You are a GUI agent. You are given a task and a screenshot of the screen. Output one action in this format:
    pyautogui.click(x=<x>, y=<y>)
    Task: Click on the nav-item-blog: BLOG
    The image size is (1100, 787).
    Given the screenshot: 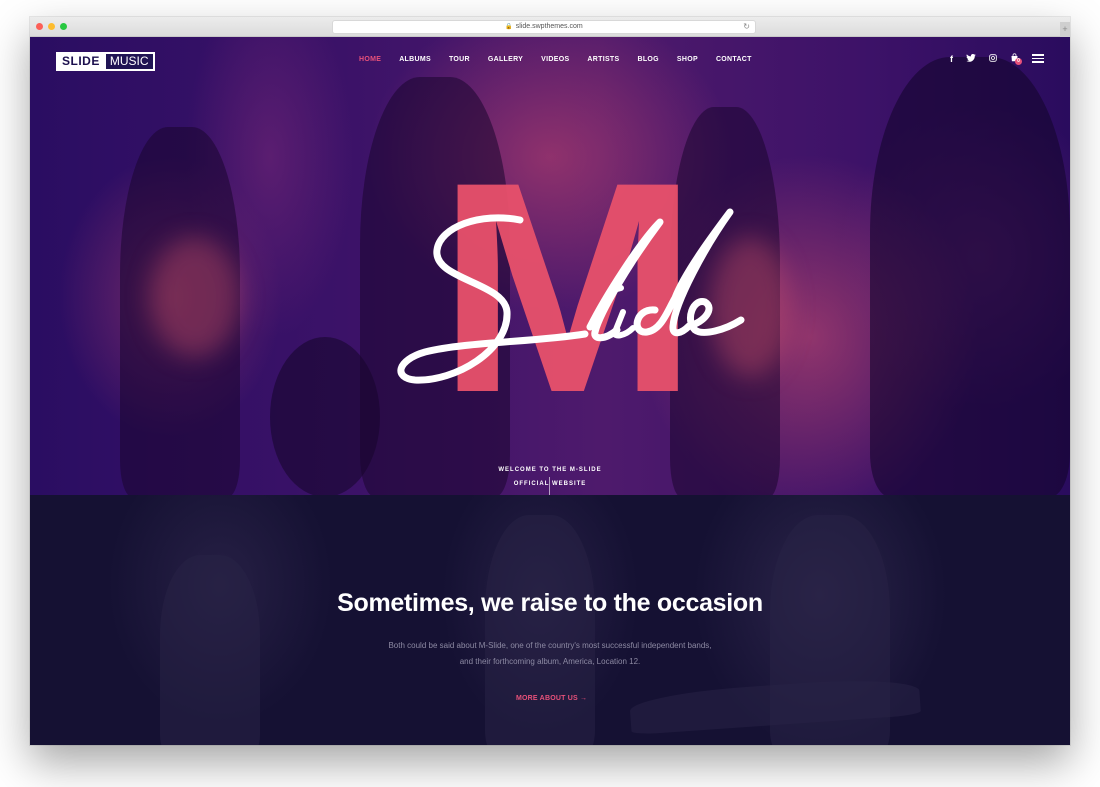 What is the action you would take?
    pyautogui.click(x=647, y=59)
    